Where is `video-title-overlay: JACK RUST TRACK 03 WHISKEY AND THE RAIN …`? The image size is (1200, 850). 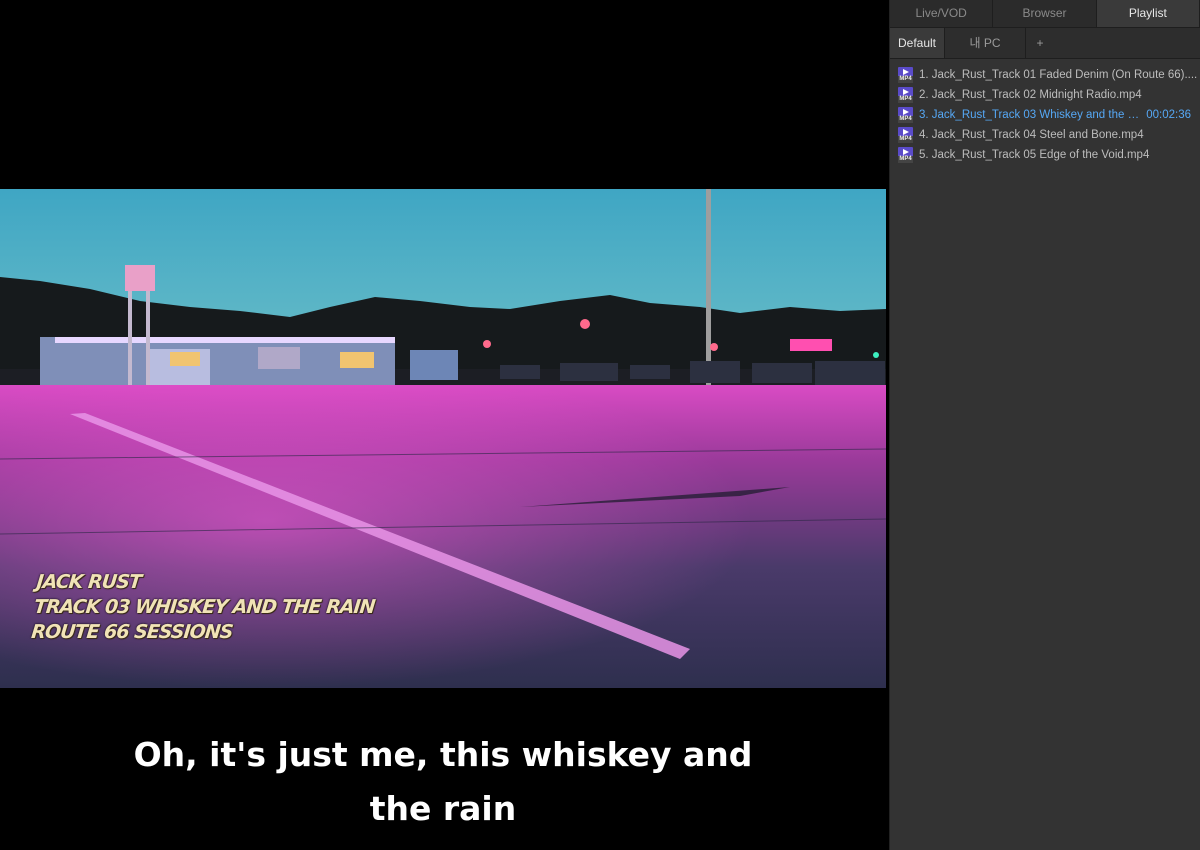 video-title-overlay: JACK RUST TRACK 03 WHISKEY AND THE RAIN … is located at coordinates (204, 607).